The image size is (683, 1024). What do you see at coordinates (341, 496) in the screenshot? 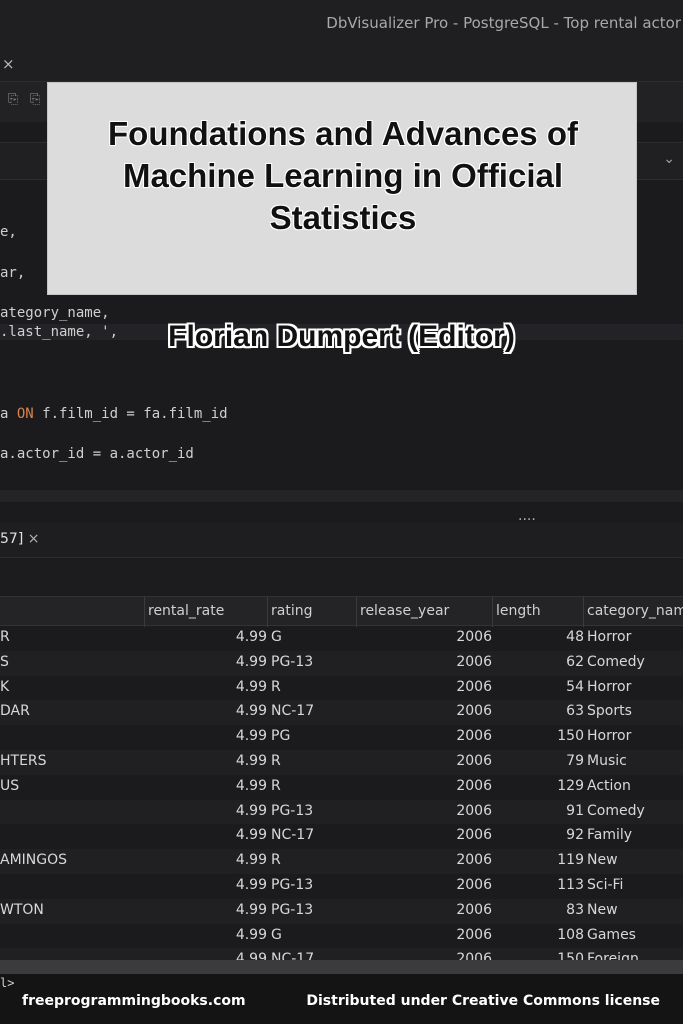
I see `pane-splitter` at bounding box center [341, 496].